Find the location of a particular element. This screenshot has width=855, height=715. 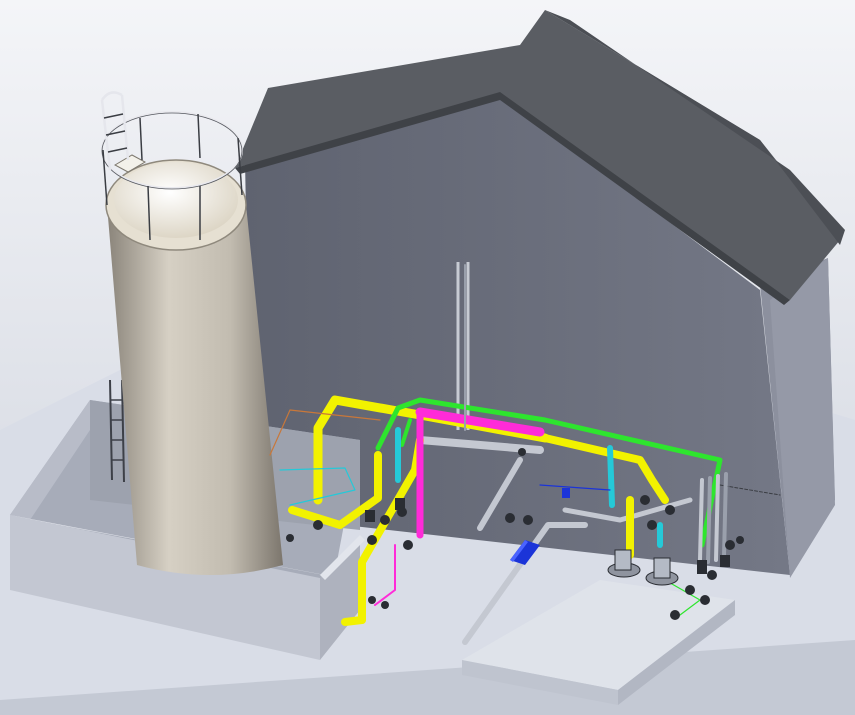

blue-valve is located at coordinates (566, 493).